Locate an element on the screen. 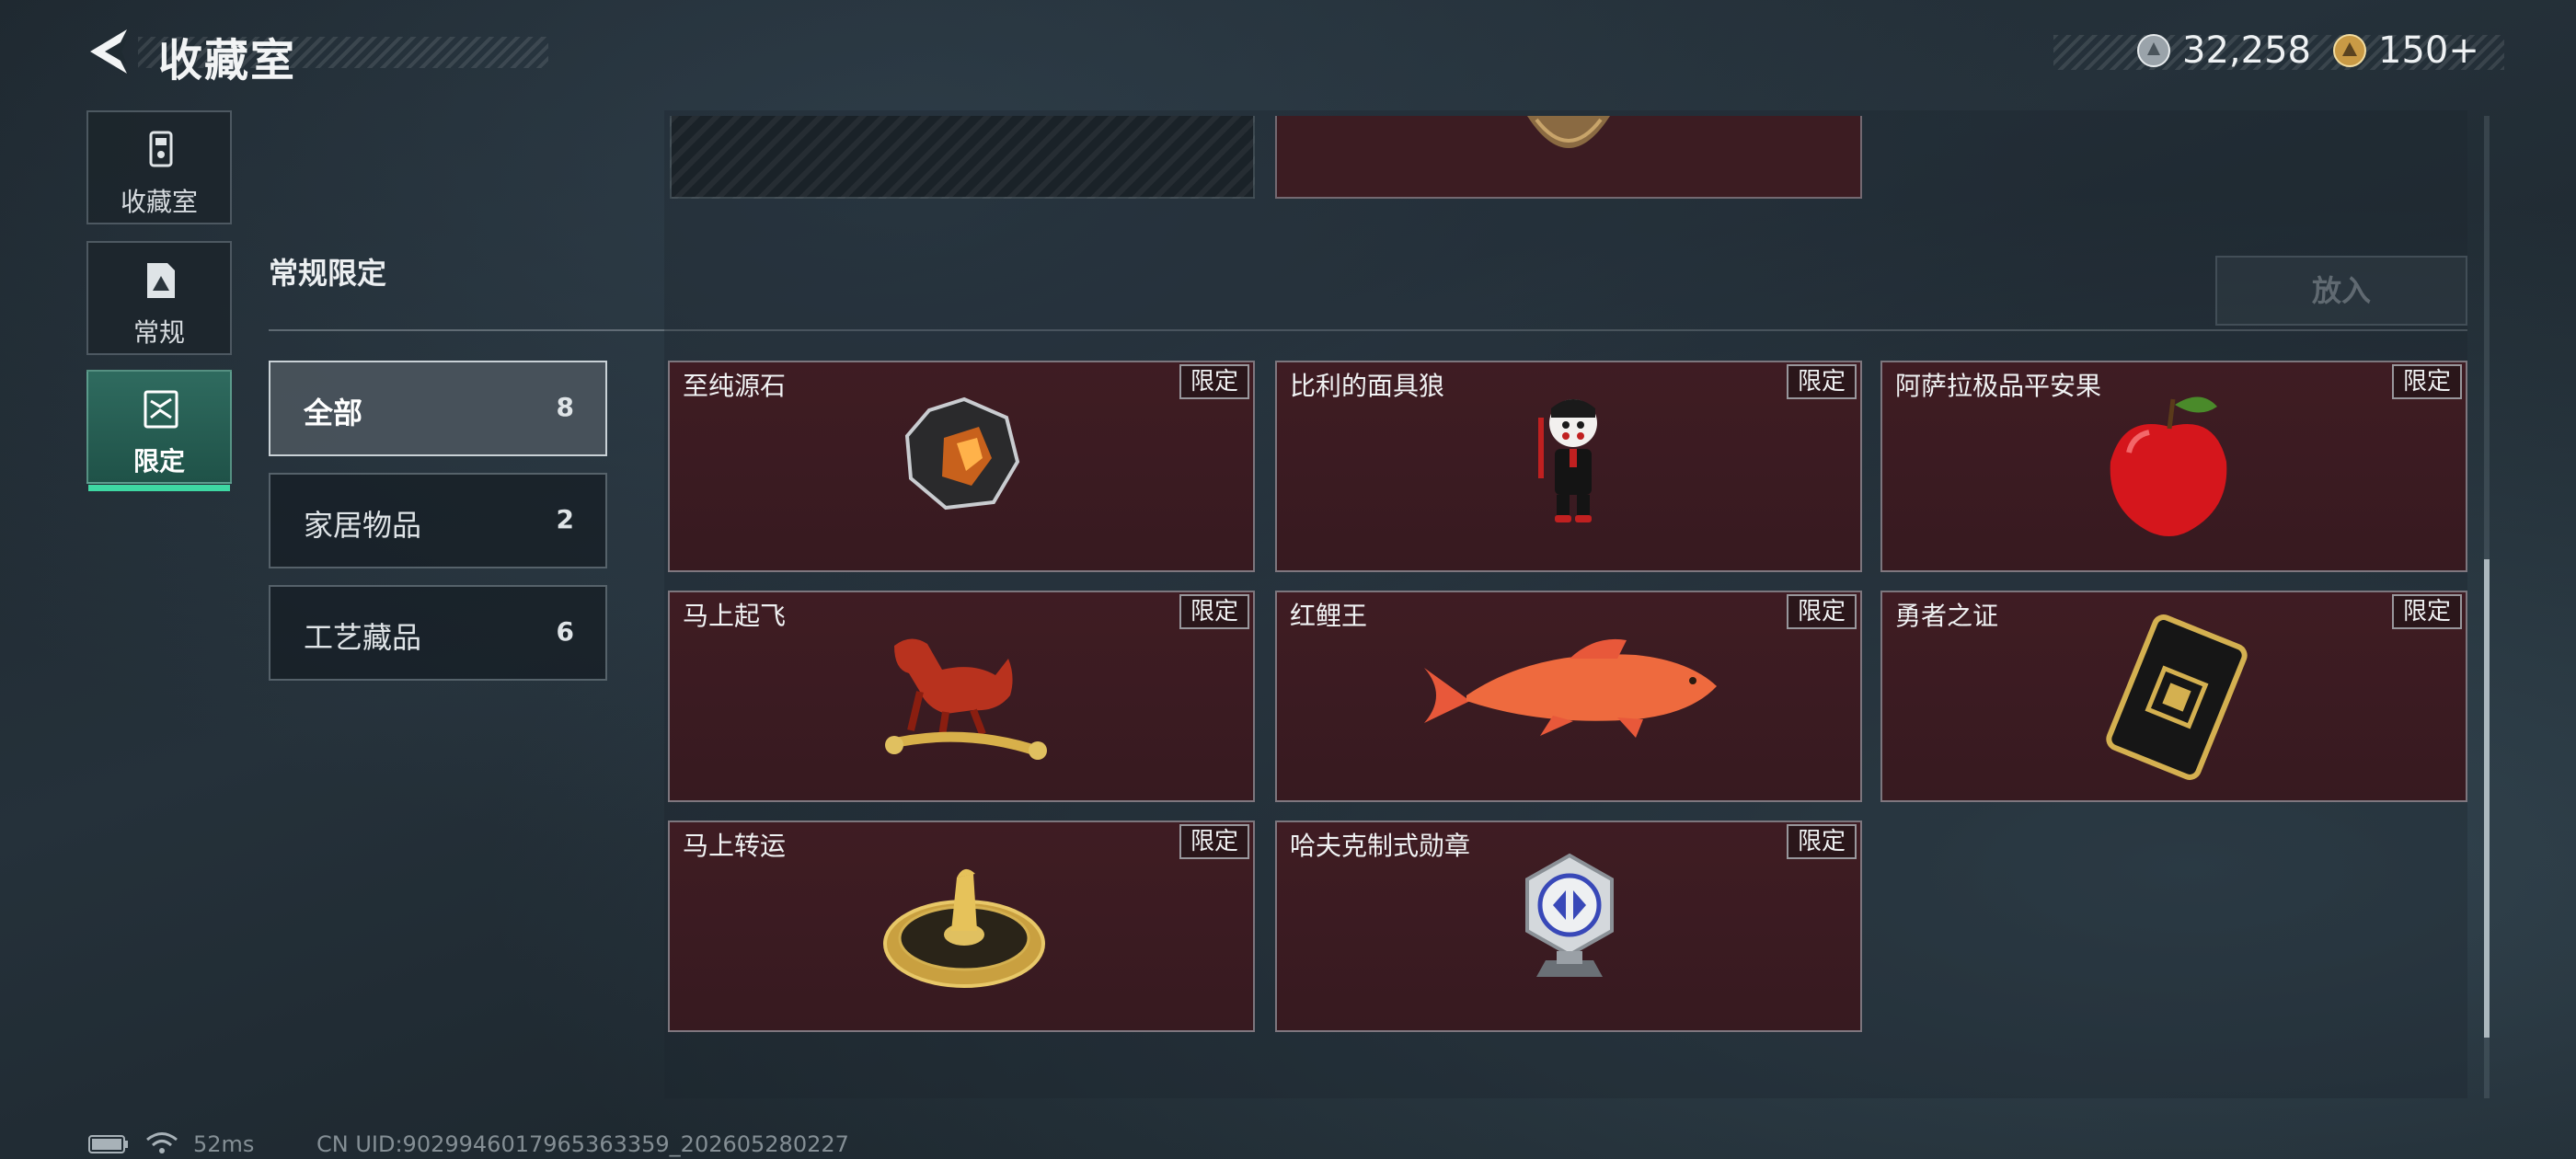  wifi-icon is located at coordinates (161, 1143).